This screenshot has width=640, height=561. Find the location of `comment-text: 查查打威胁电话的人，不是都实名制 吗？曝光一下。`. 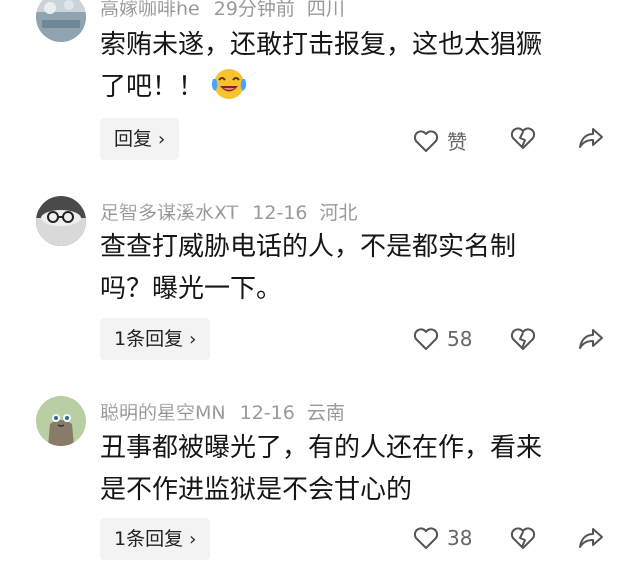

comment-text: 查查打威胁电话的人，不是都实名制 吗？曝光一下。 is located at coordinates (350, 268).